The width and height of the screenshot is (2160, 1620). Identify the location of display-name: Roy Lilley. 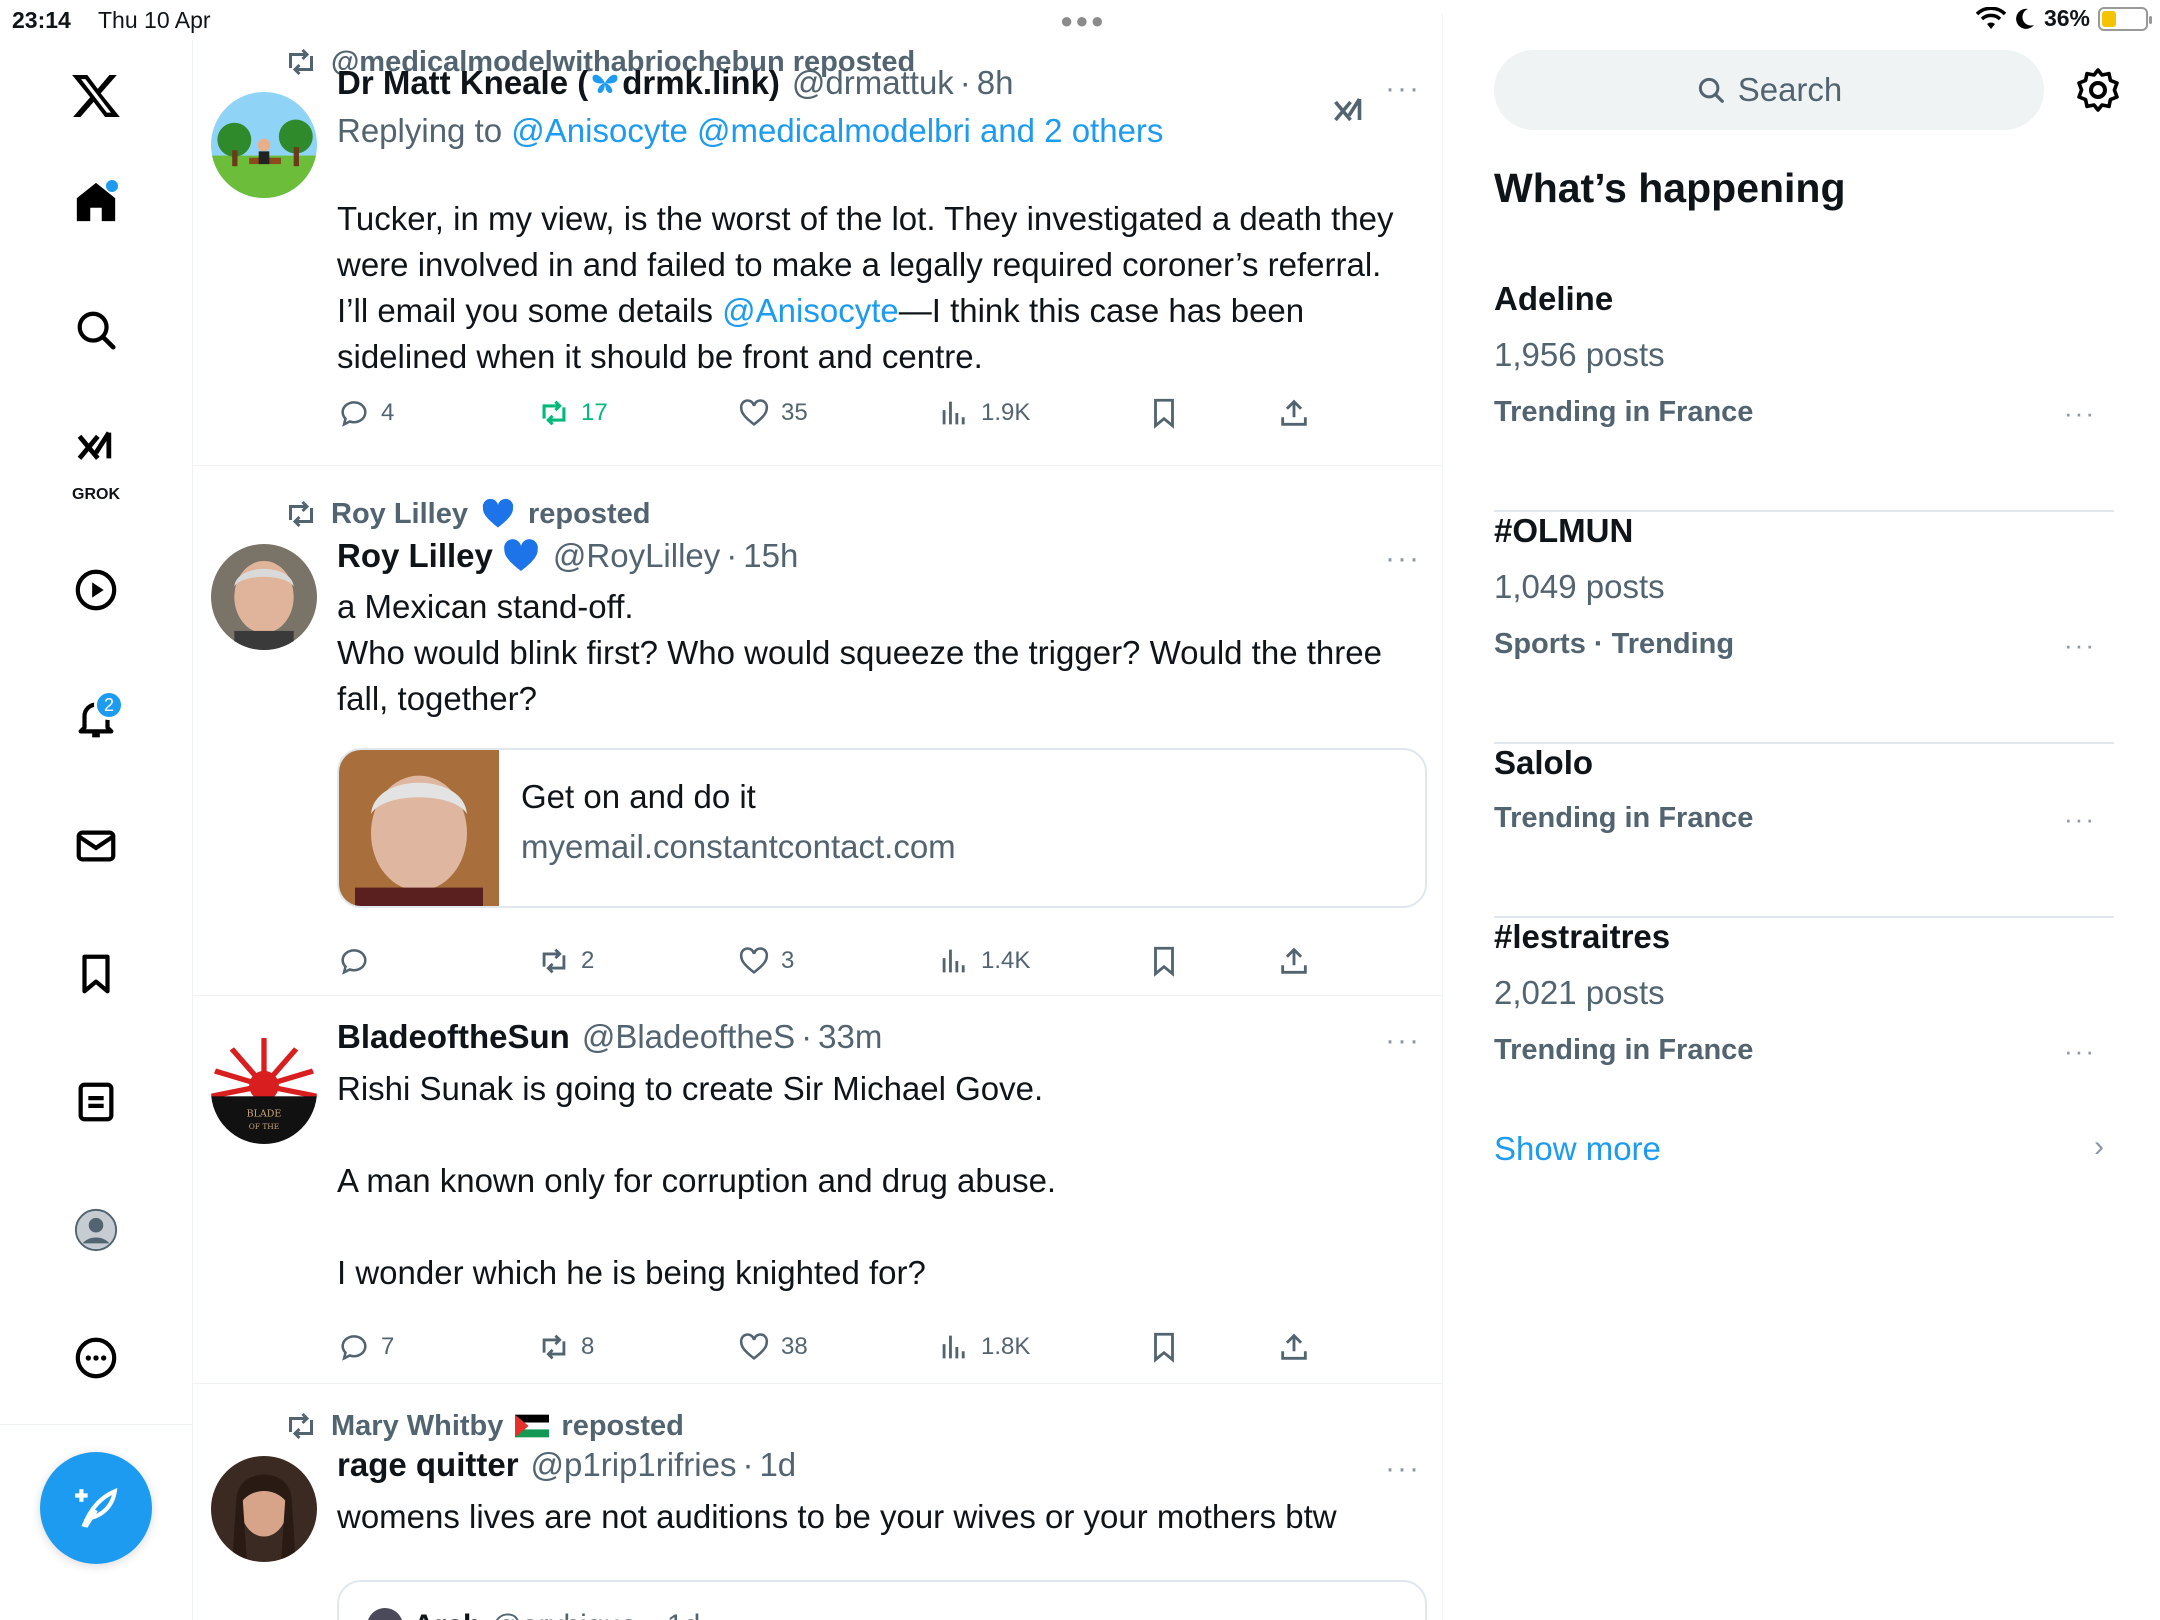
(415, 556).